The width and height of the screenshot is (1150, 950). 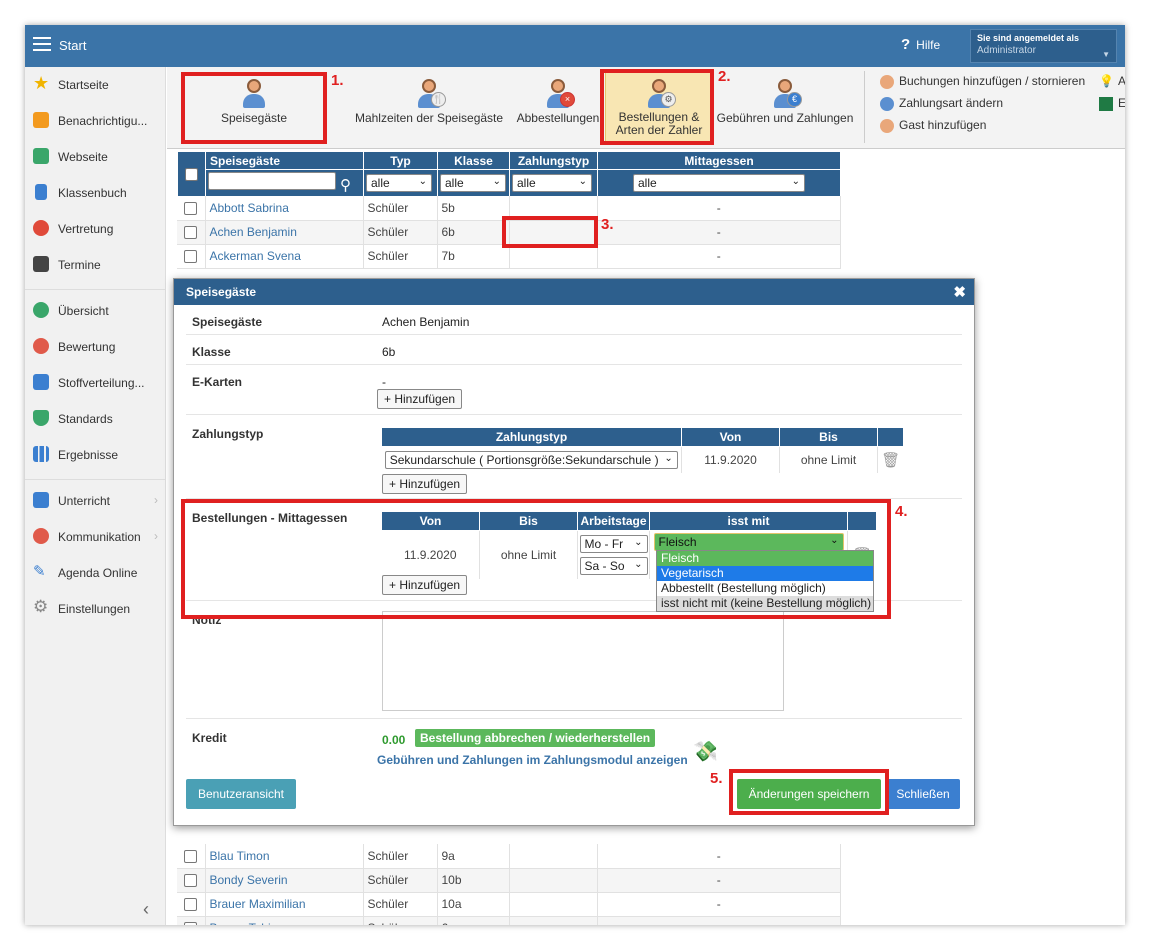 What do you see at coordinates (583, 661) in the screenshot?
I see `notiz-textarea` at bounding box center [583, 661].